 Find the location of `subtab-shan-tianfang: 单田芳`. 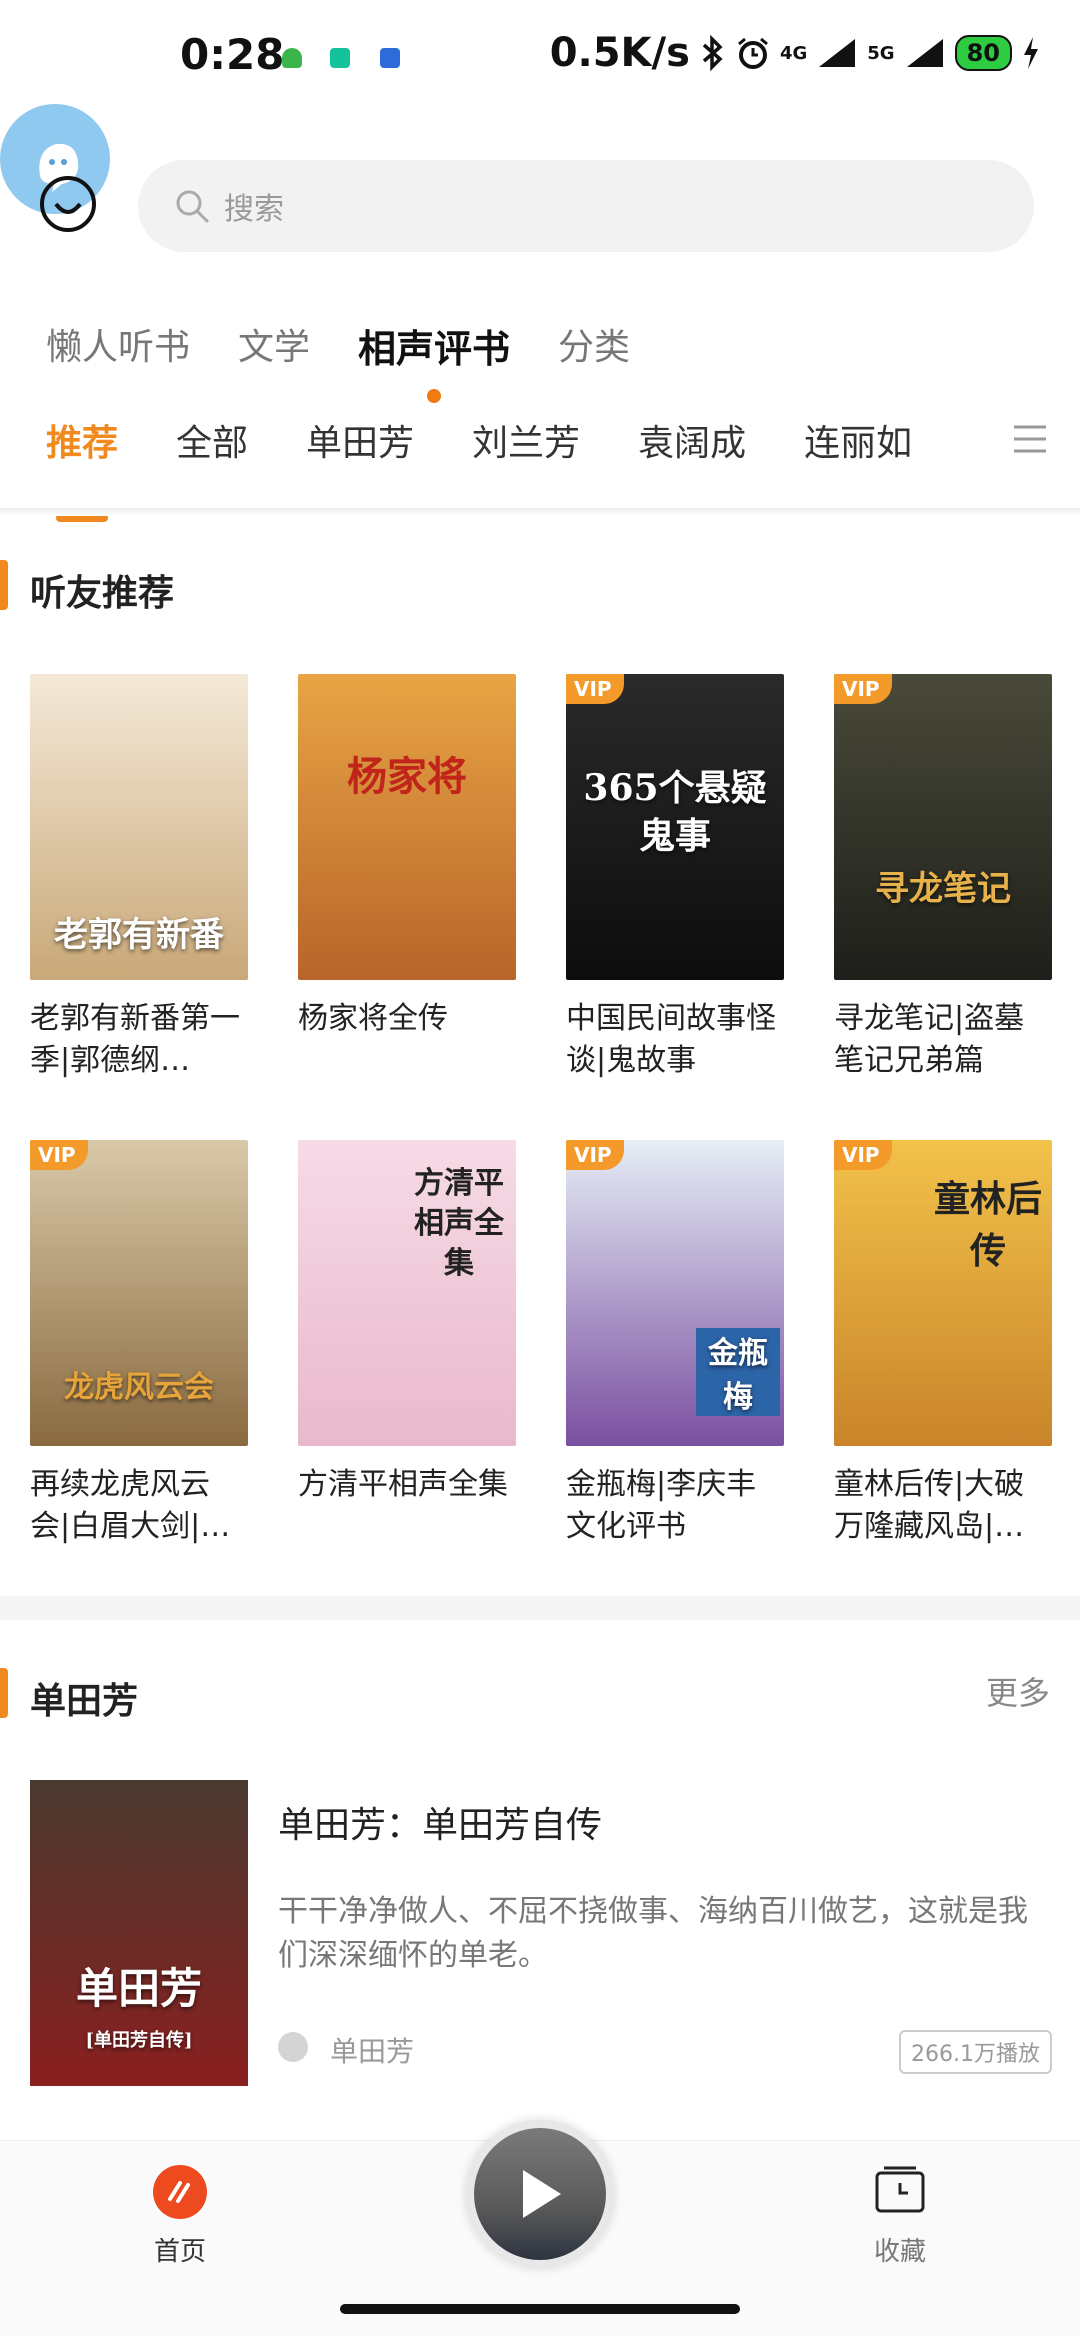

subtab-shan-tianfang: 单田芳 is located at coordinates (360, 440).